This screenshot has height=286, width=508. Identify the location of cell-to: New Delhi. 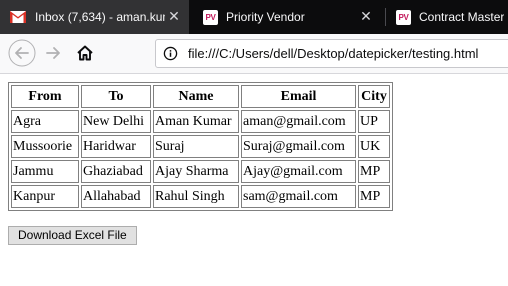
(116, 121).